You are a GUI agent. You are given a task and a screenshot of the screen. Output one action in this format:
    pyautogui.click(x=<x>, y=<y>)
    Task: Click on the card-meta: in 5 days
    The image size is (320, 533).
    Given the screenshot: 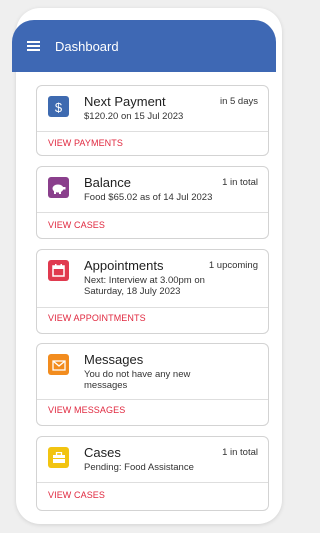 What is the action you would take?
    pyautogui.click(x=238, y=101)
    